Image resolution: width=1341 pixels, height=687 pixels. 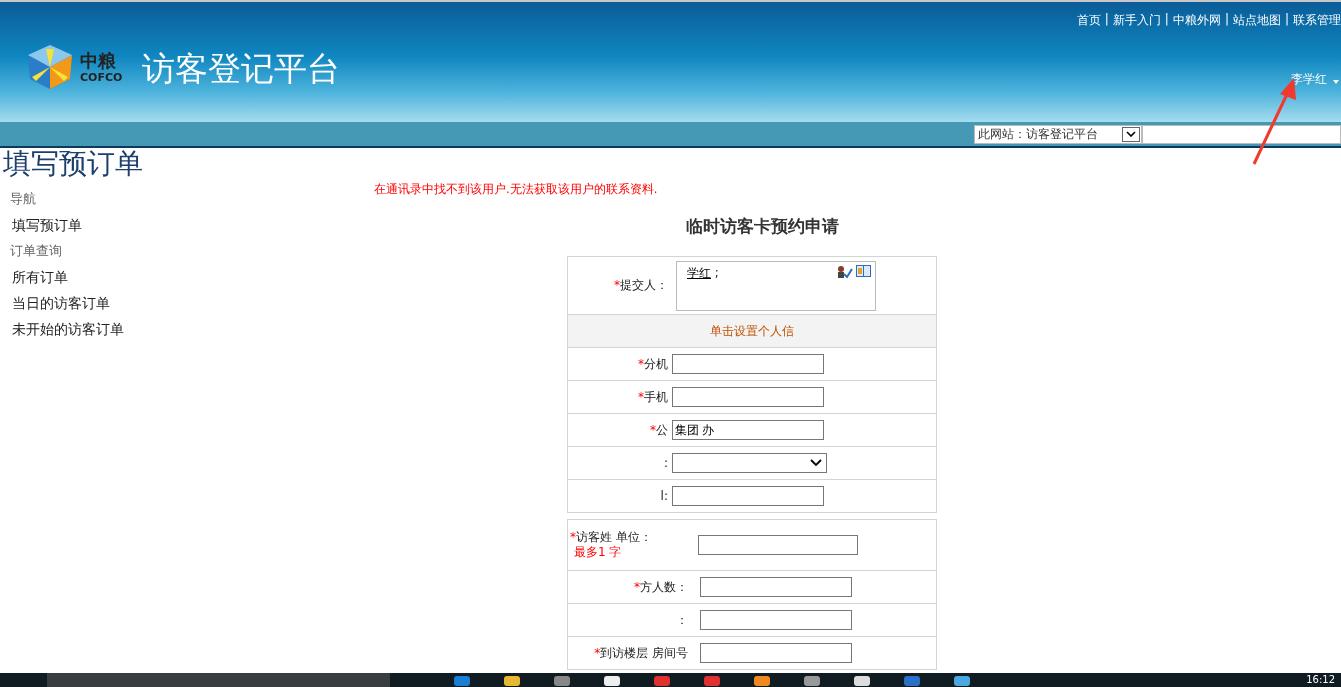 I want to click on logo-text: 中粮, so click(x=98, y=60).